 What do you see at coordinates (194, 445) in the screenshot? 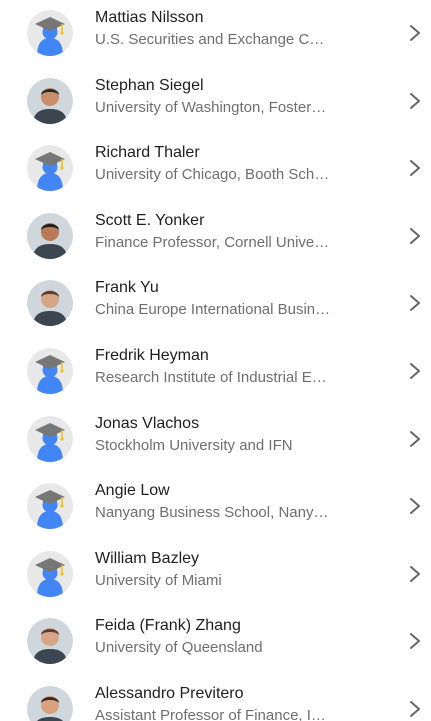
I see `coauthor-affiliation: Stockholm University and IFN` at bounding box center [194, 445].